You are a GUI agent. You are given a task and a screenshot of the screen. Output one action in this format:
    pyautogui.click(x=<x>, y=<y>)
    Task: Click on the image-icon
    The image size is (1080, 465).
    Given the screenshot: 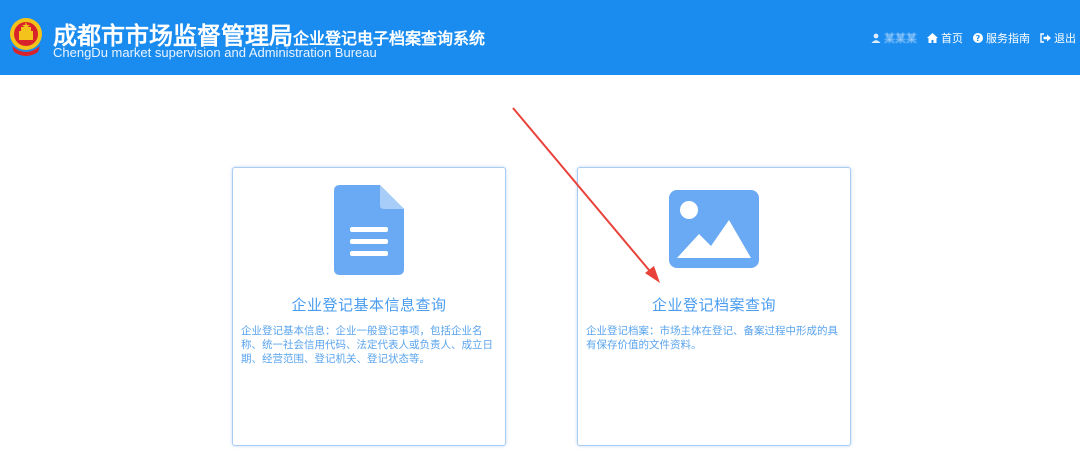 What is the action you would take?
    pyautogui.click(x=714, y=229)
    